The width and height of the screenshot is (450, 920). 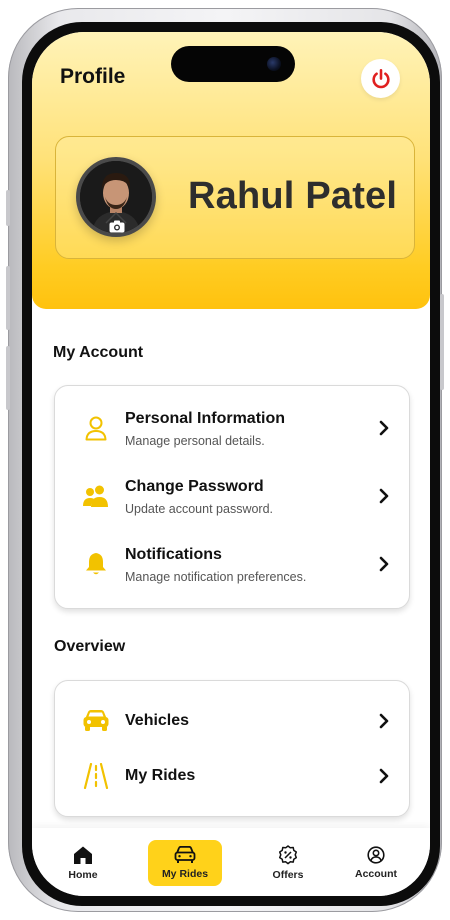 I want to click on action-button, so click(x=8, y=208).